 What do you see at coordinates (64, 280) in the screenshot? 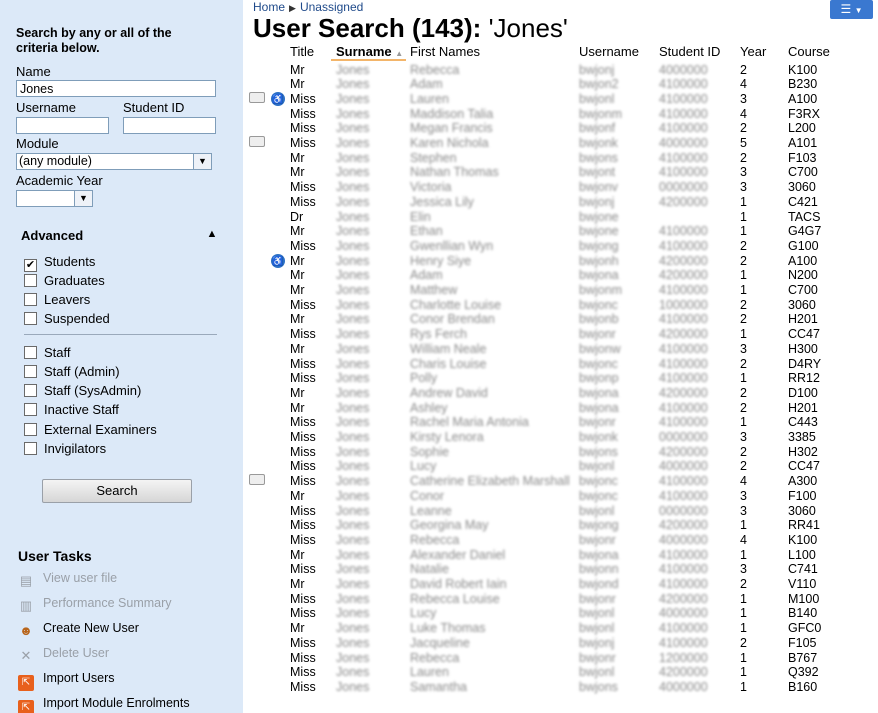
I see `option-graduates: Graduates` at bounding box center [64, 280].